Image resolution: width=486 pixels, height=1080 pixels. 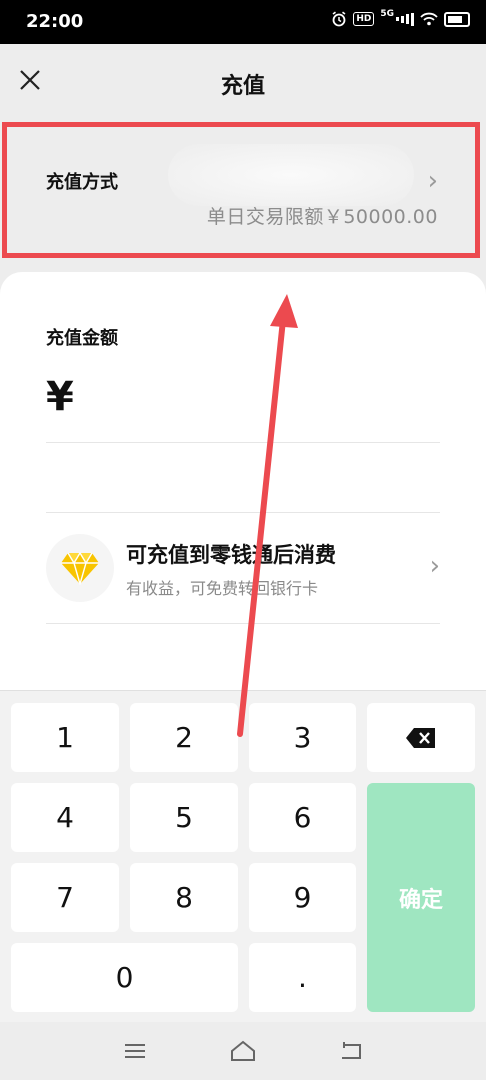 I want to click on method-card-blurred, so click(x=291, y=175).